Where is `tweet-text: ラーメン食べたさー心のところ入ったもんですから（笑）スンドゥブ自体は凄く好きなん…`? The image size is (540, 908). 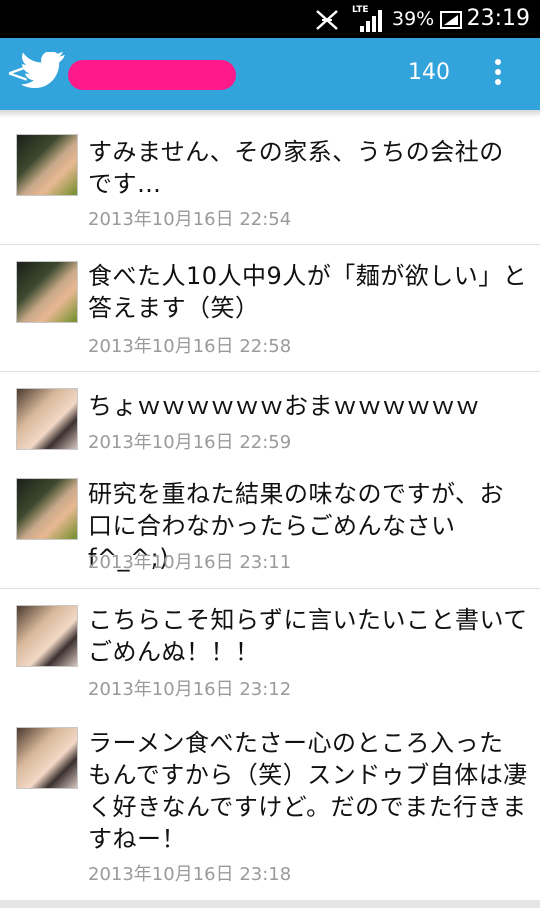
tweet-text: ラーメン食べたさー心のところ入ったもんですから（笑）スンドゥブ自体は凄く好きなん… is located at coordinates (308, 791).